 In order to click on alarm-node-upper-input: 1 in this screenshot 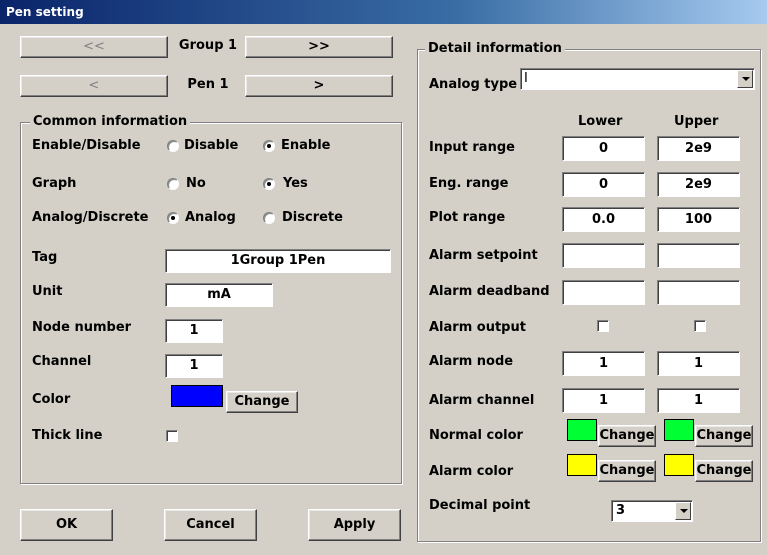, I will do `click(698, 363)`.